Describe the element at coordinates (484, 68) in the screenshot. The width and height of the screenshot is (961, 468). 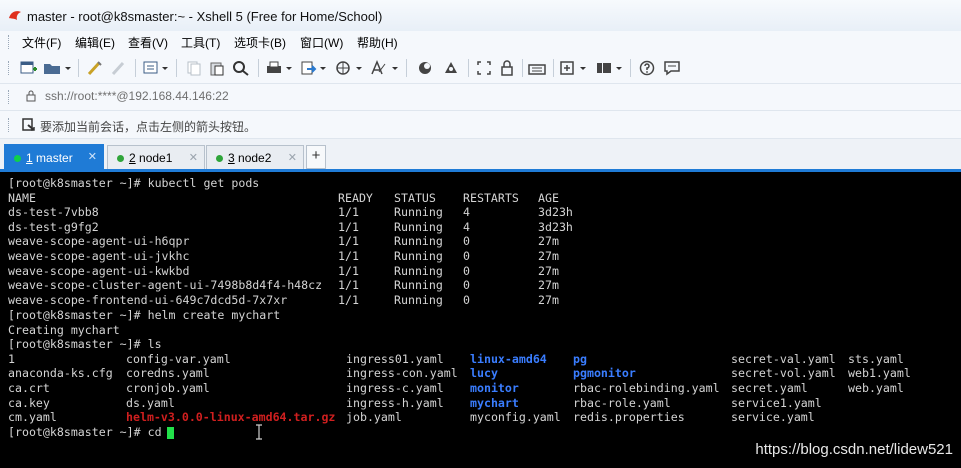
I see `fullscreen-icon` at that location.